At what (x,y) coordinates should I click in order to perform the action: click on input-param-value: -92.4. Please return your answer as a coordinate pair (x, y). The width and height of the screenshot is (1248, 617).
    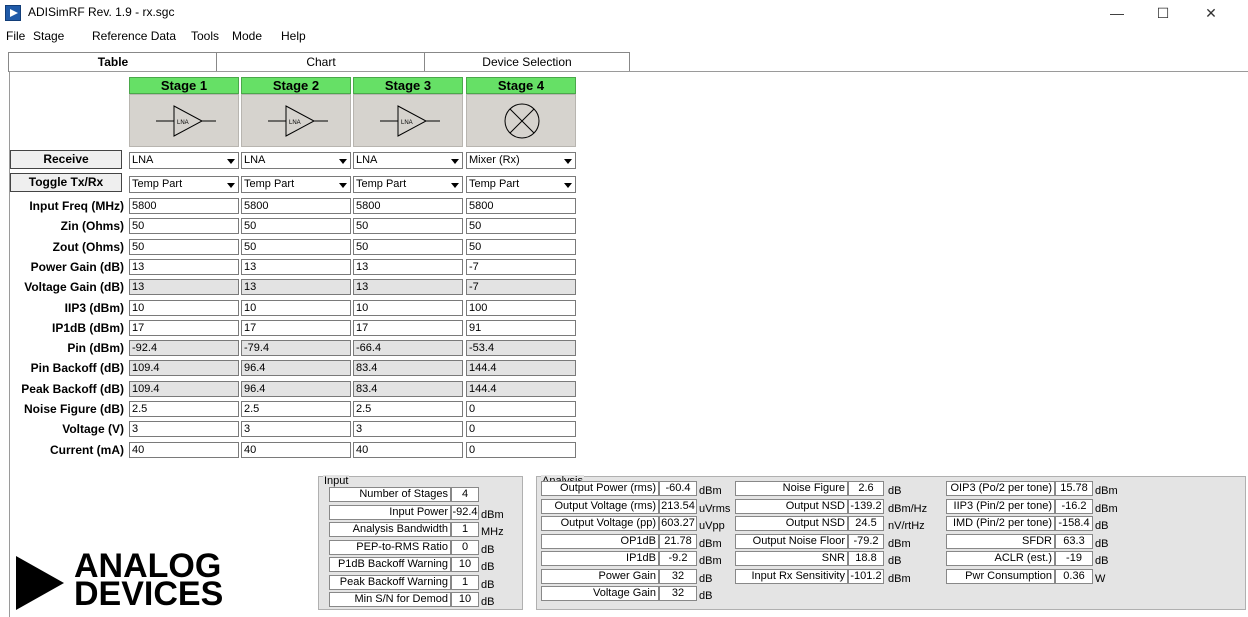
    Looking at the image, I should click on (465, 512).